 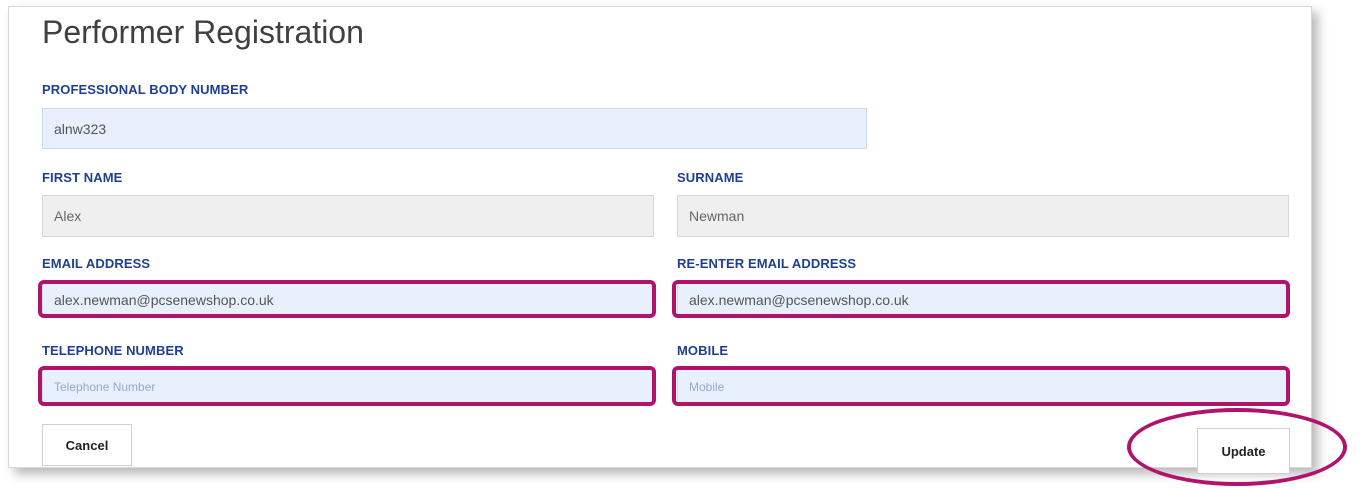 I want to click on email-confirm-input, so click(x=983, y=299).